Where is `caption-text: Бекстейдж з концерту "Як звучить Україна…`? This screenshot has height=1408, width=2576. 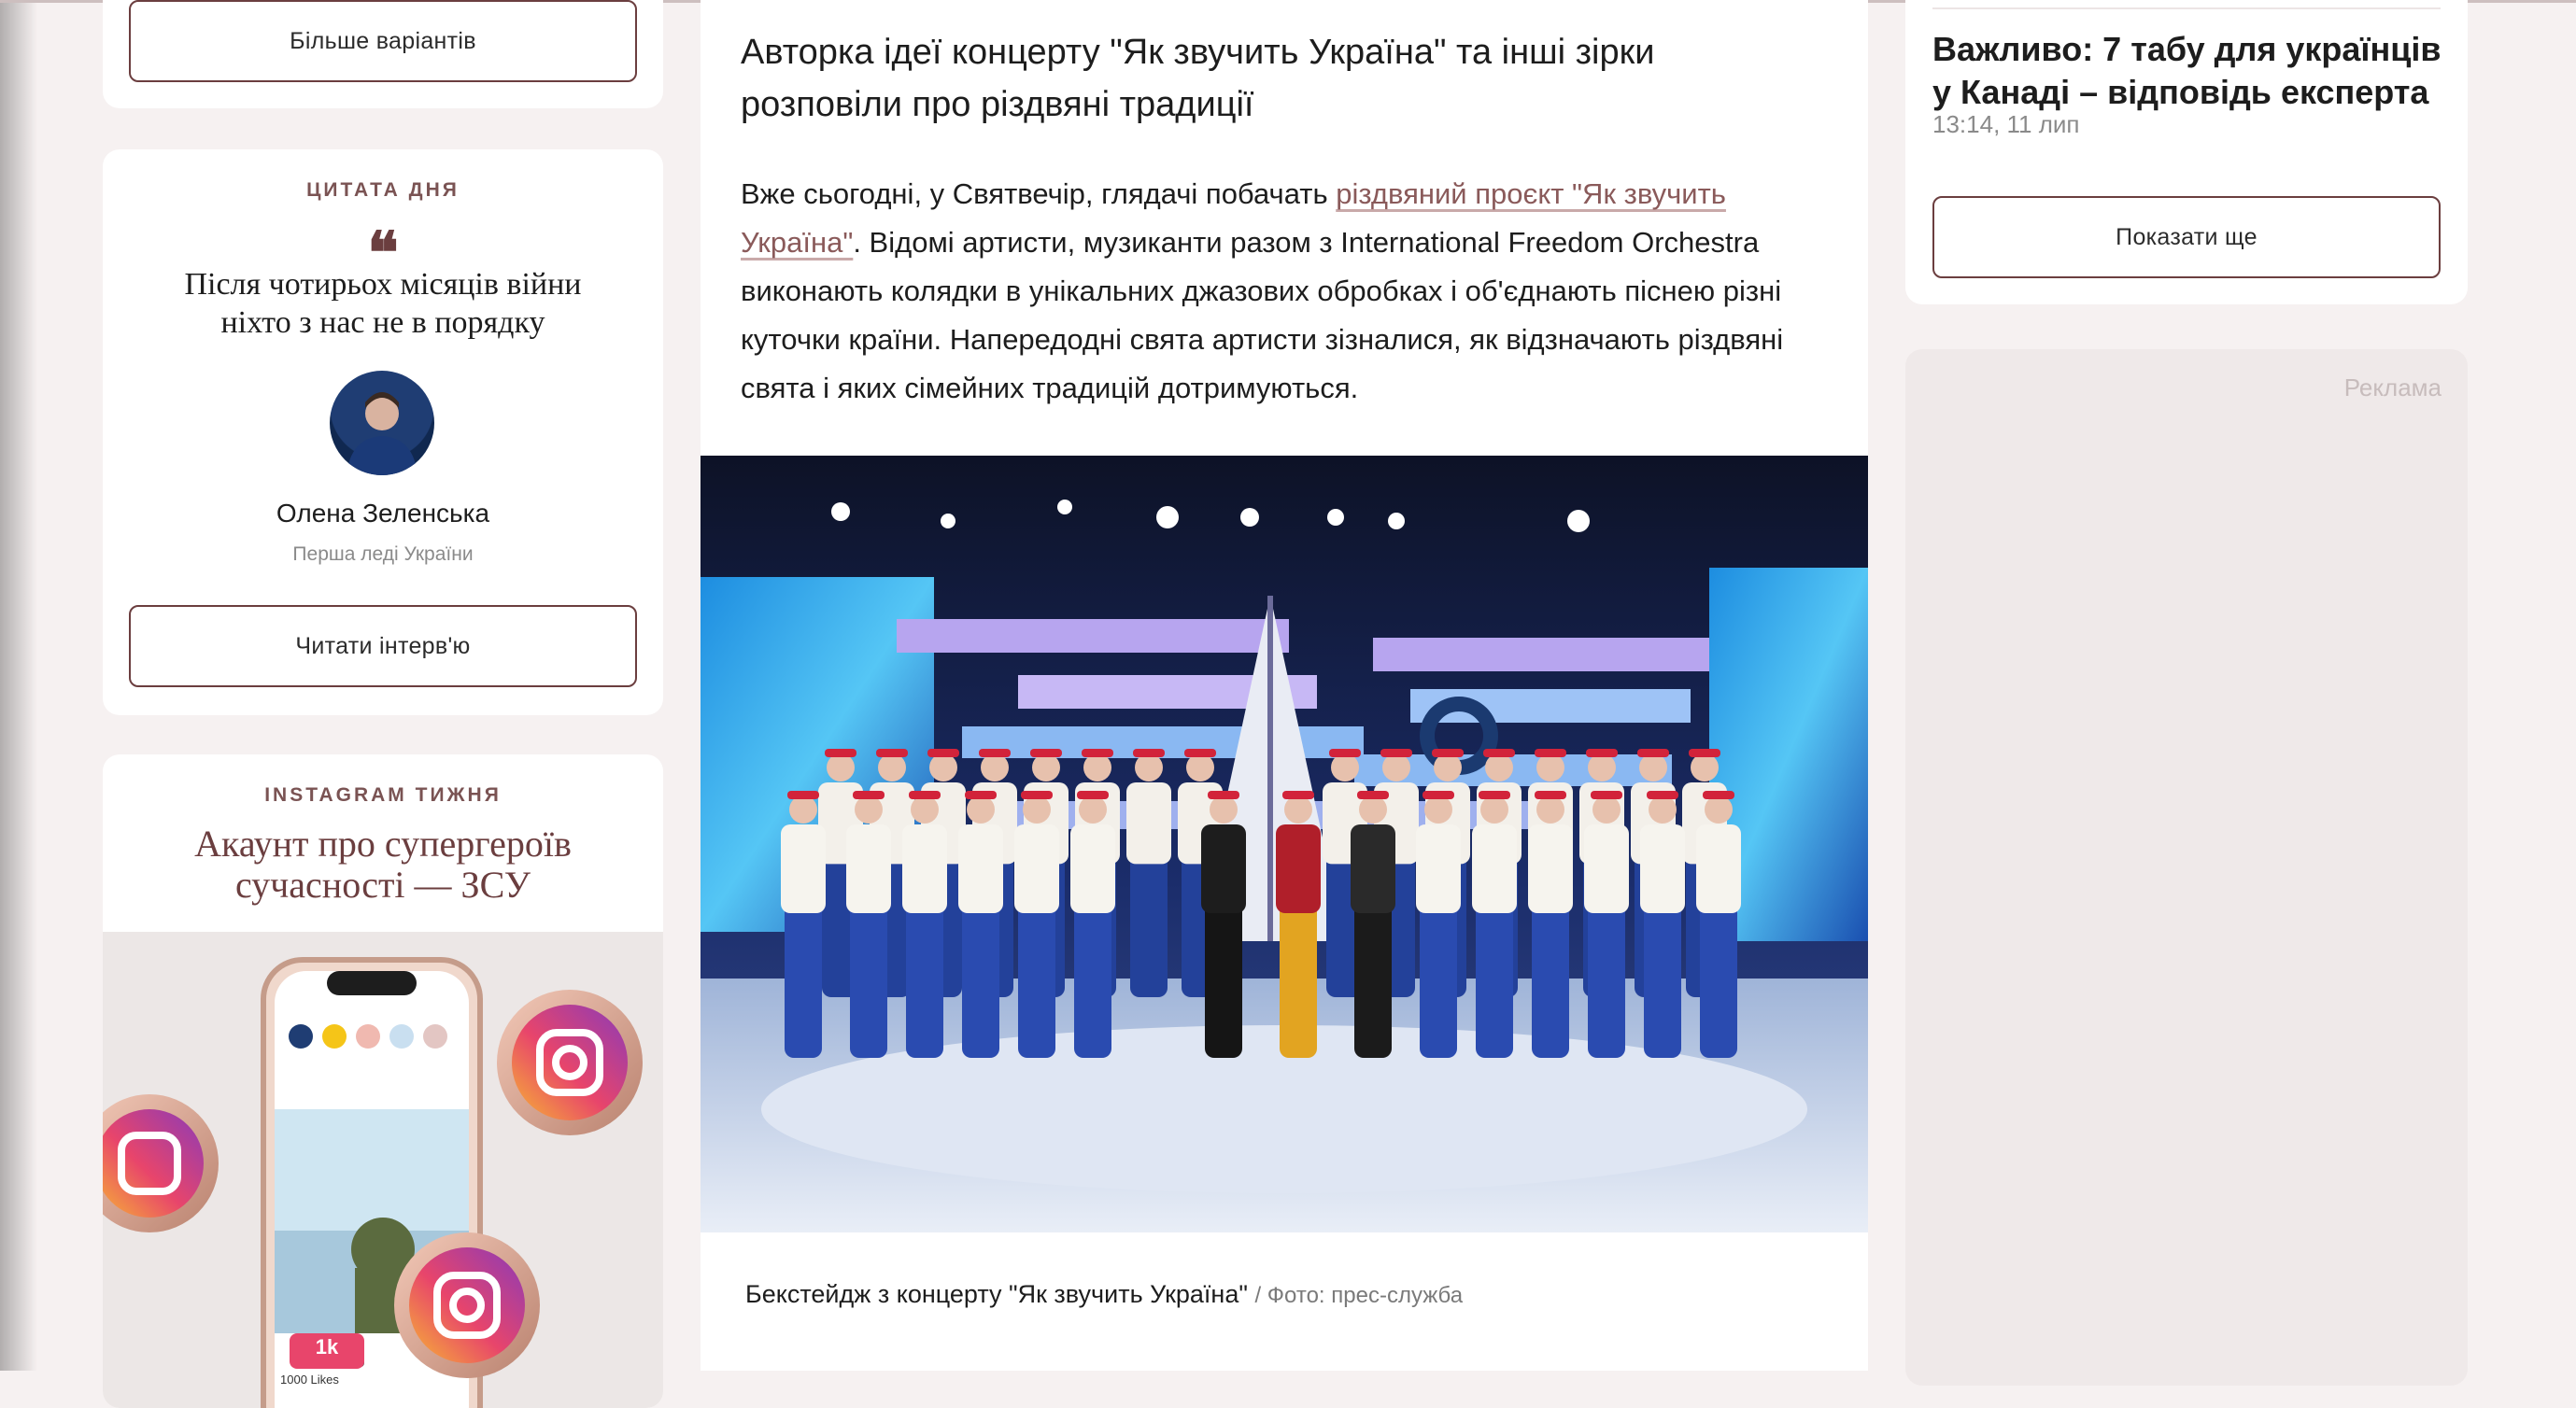 caption-text: Бекстейдж з концерту "Як звучить Україна… is located at coordinates (996, 1294).